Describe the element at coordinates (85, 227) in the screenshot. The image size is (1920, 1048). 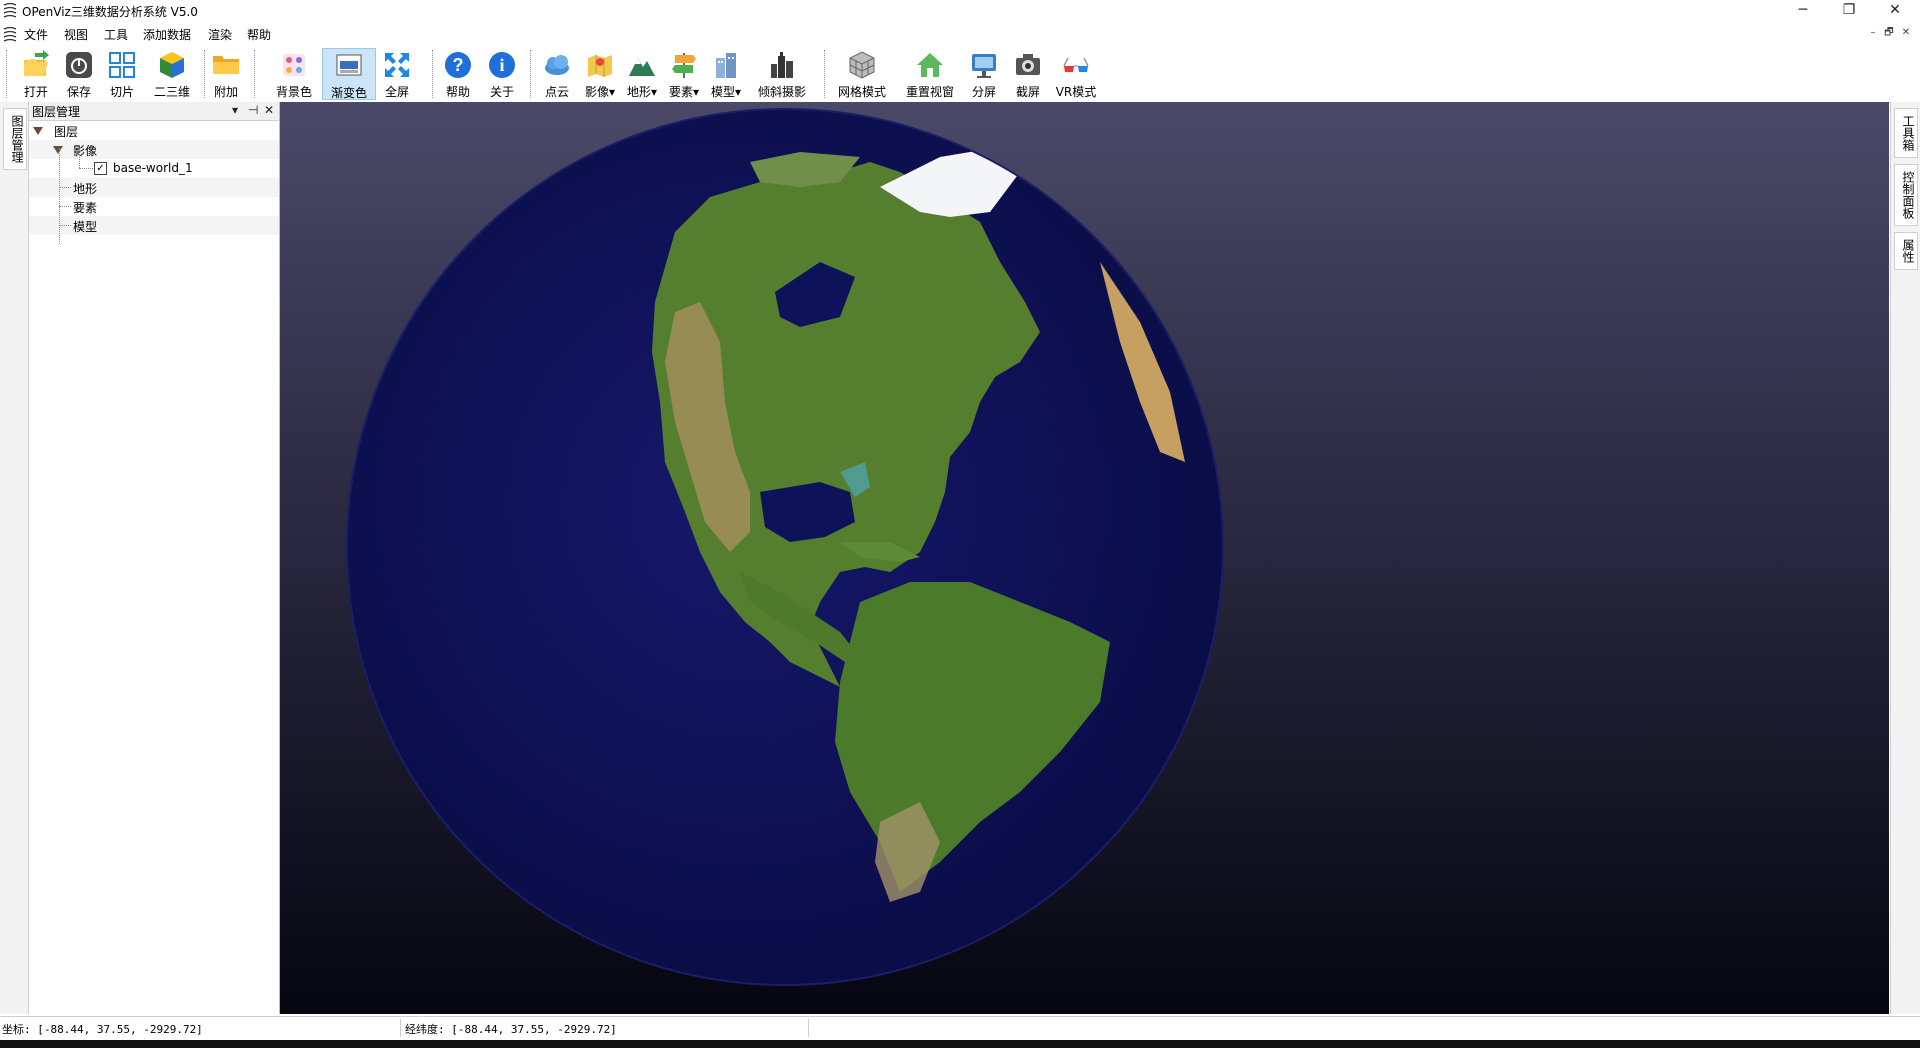
I see `tree-label-models: 模型` at that location.